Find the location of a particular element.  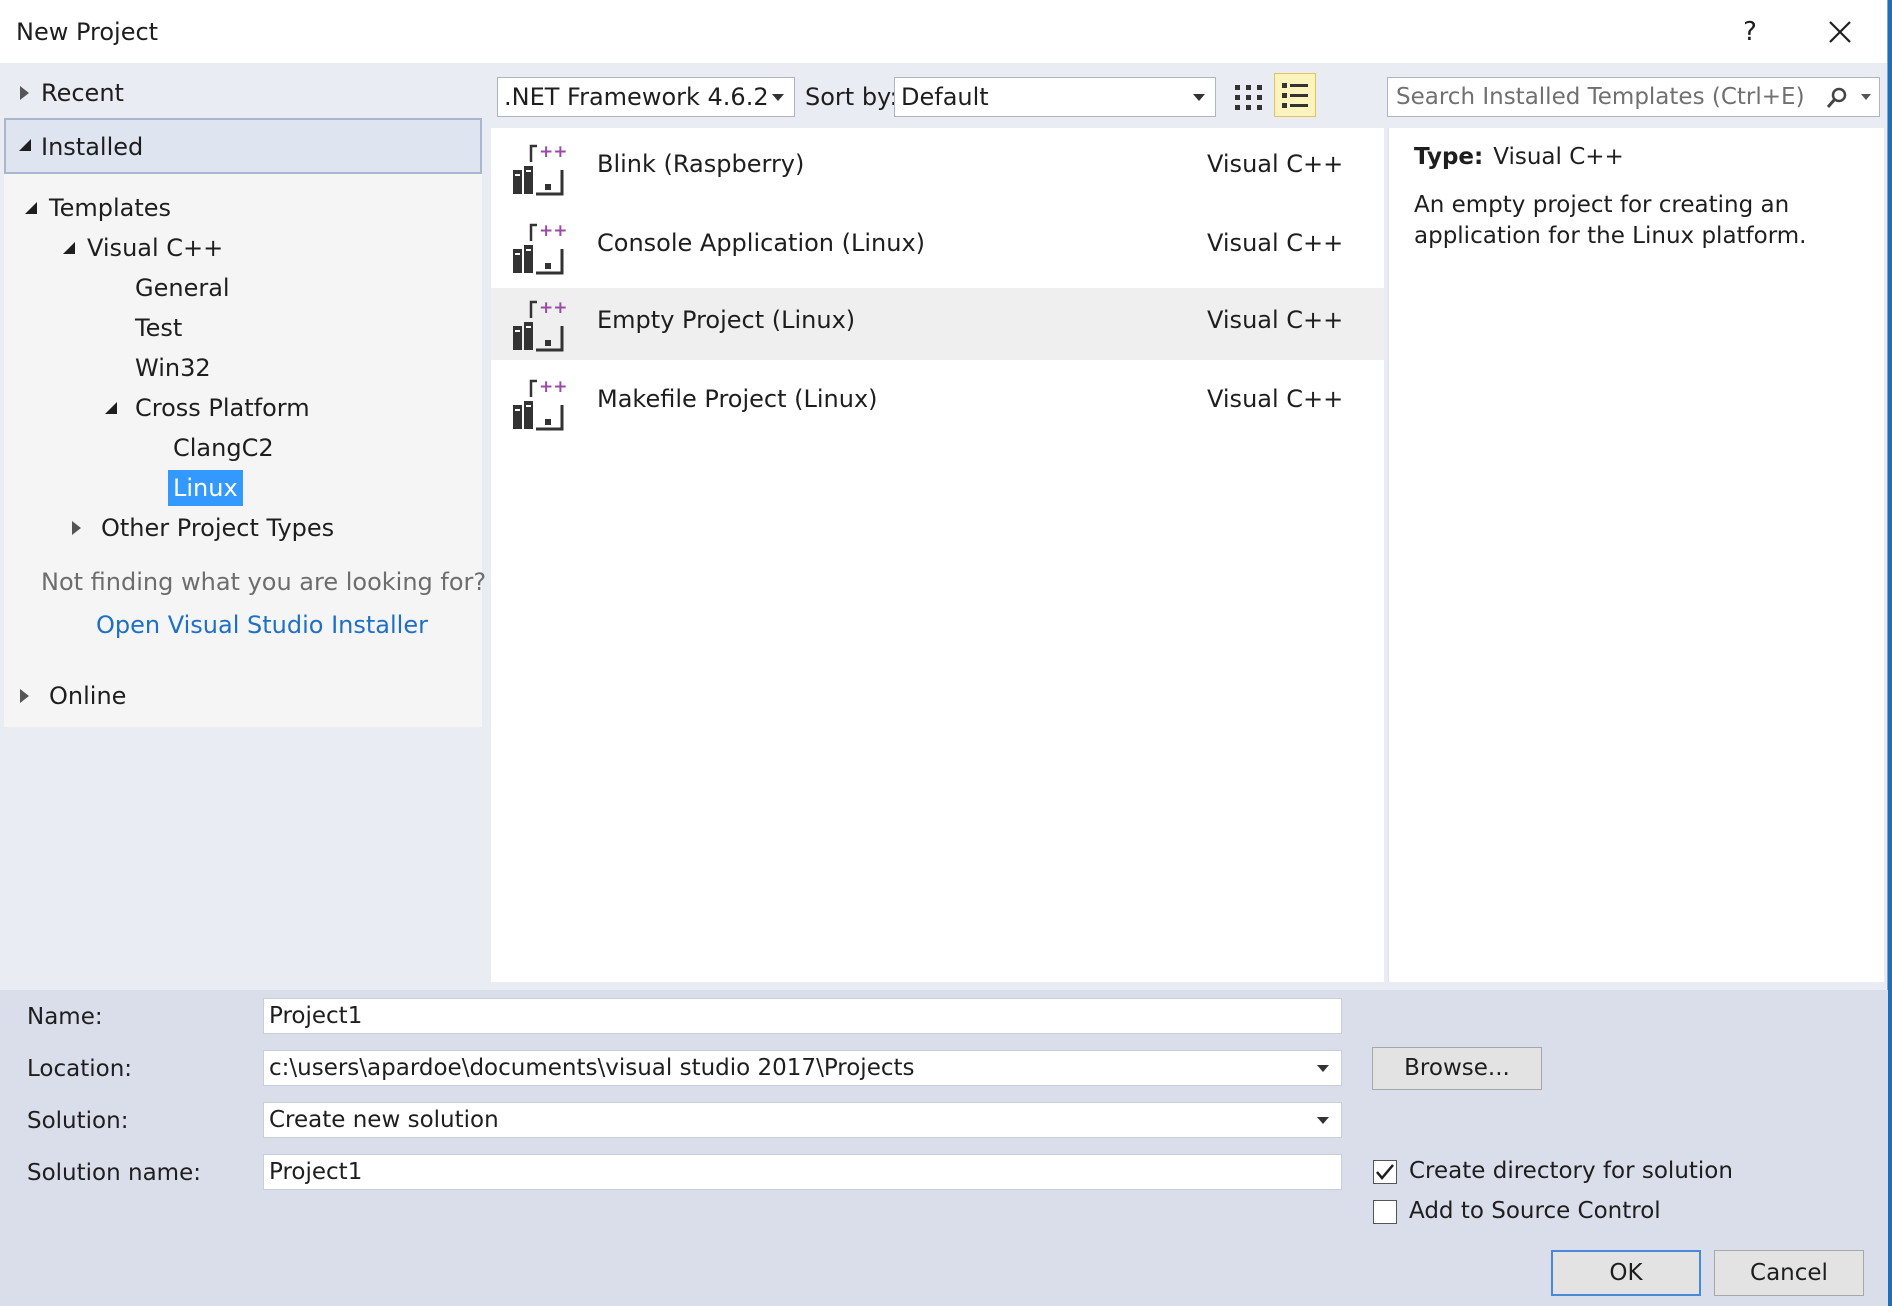

tree-item-templates: Templates is located at coordinates (97, 208).